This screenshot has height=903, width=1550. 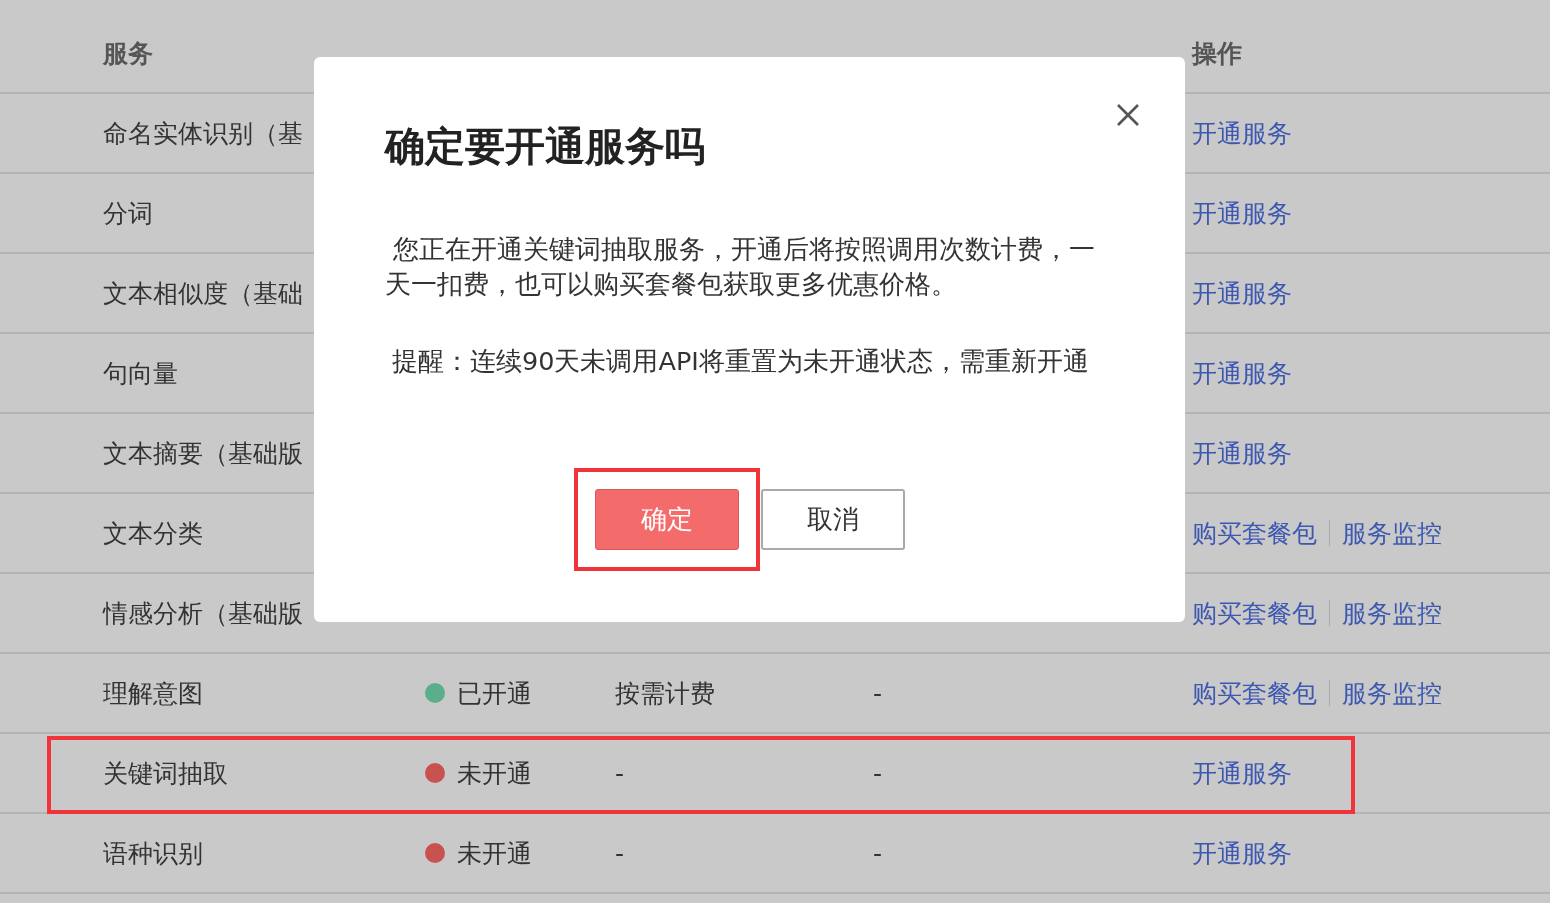 I want to click on service-name: 情感分析（基础版, so click(x=203, y=613).